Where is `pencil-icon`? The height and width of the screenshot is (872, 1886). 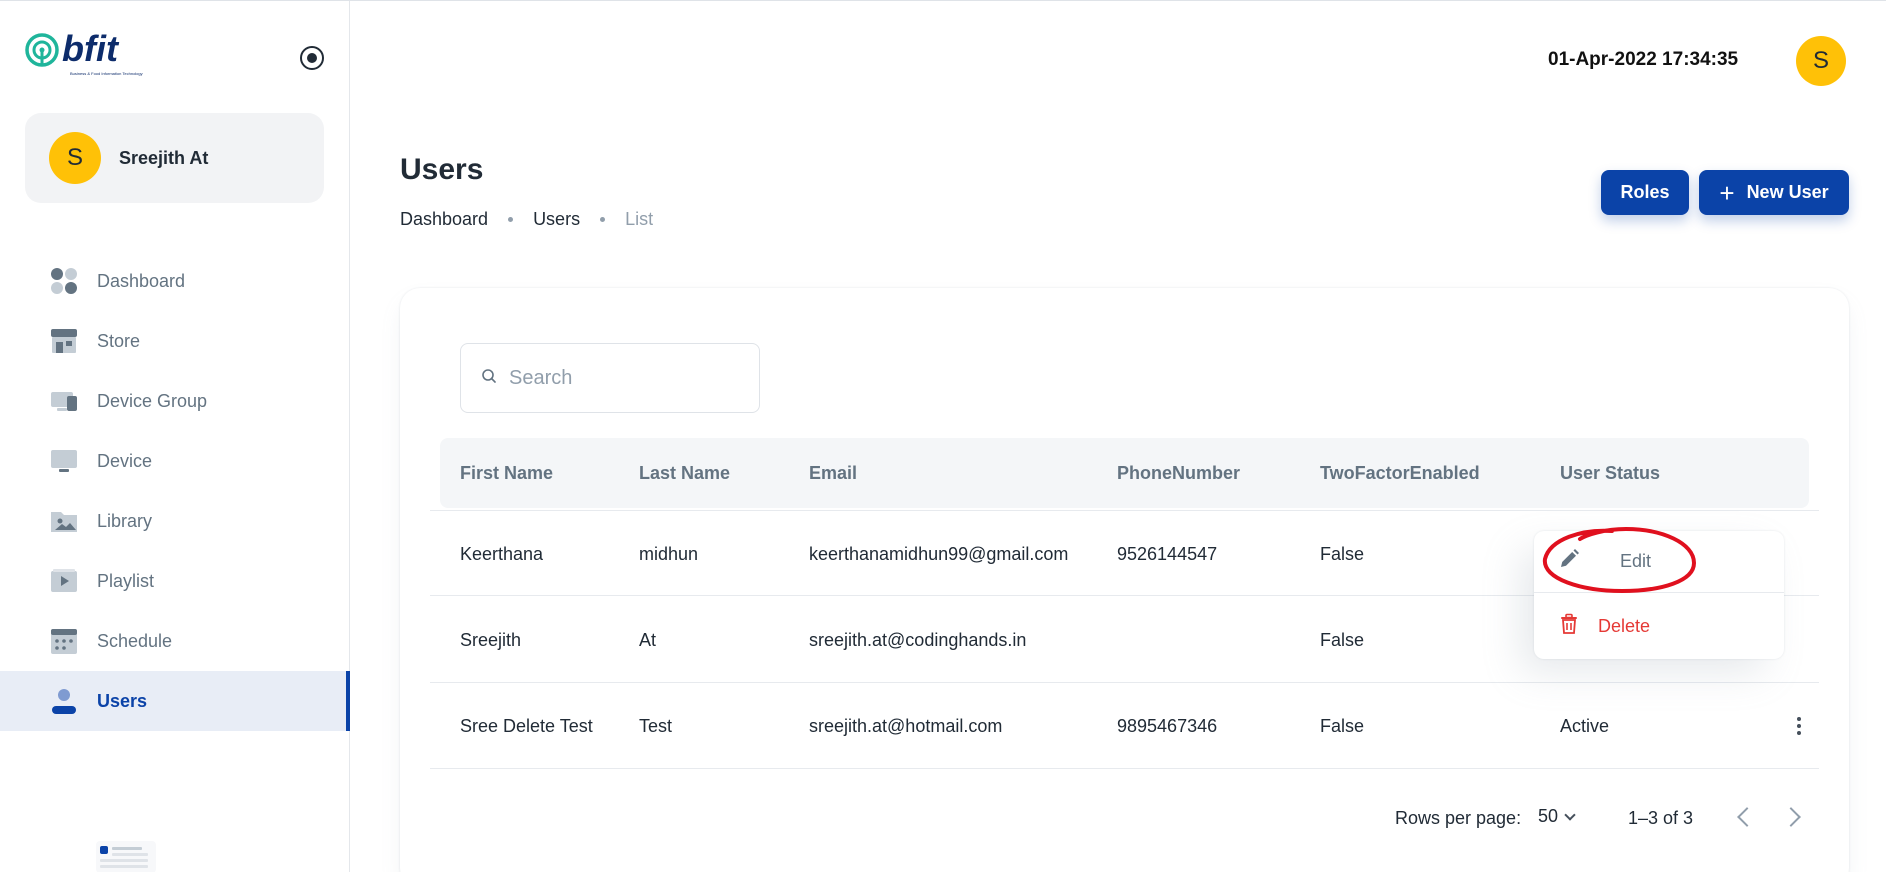
pencil-icon is located at coordinates (1569, 561).